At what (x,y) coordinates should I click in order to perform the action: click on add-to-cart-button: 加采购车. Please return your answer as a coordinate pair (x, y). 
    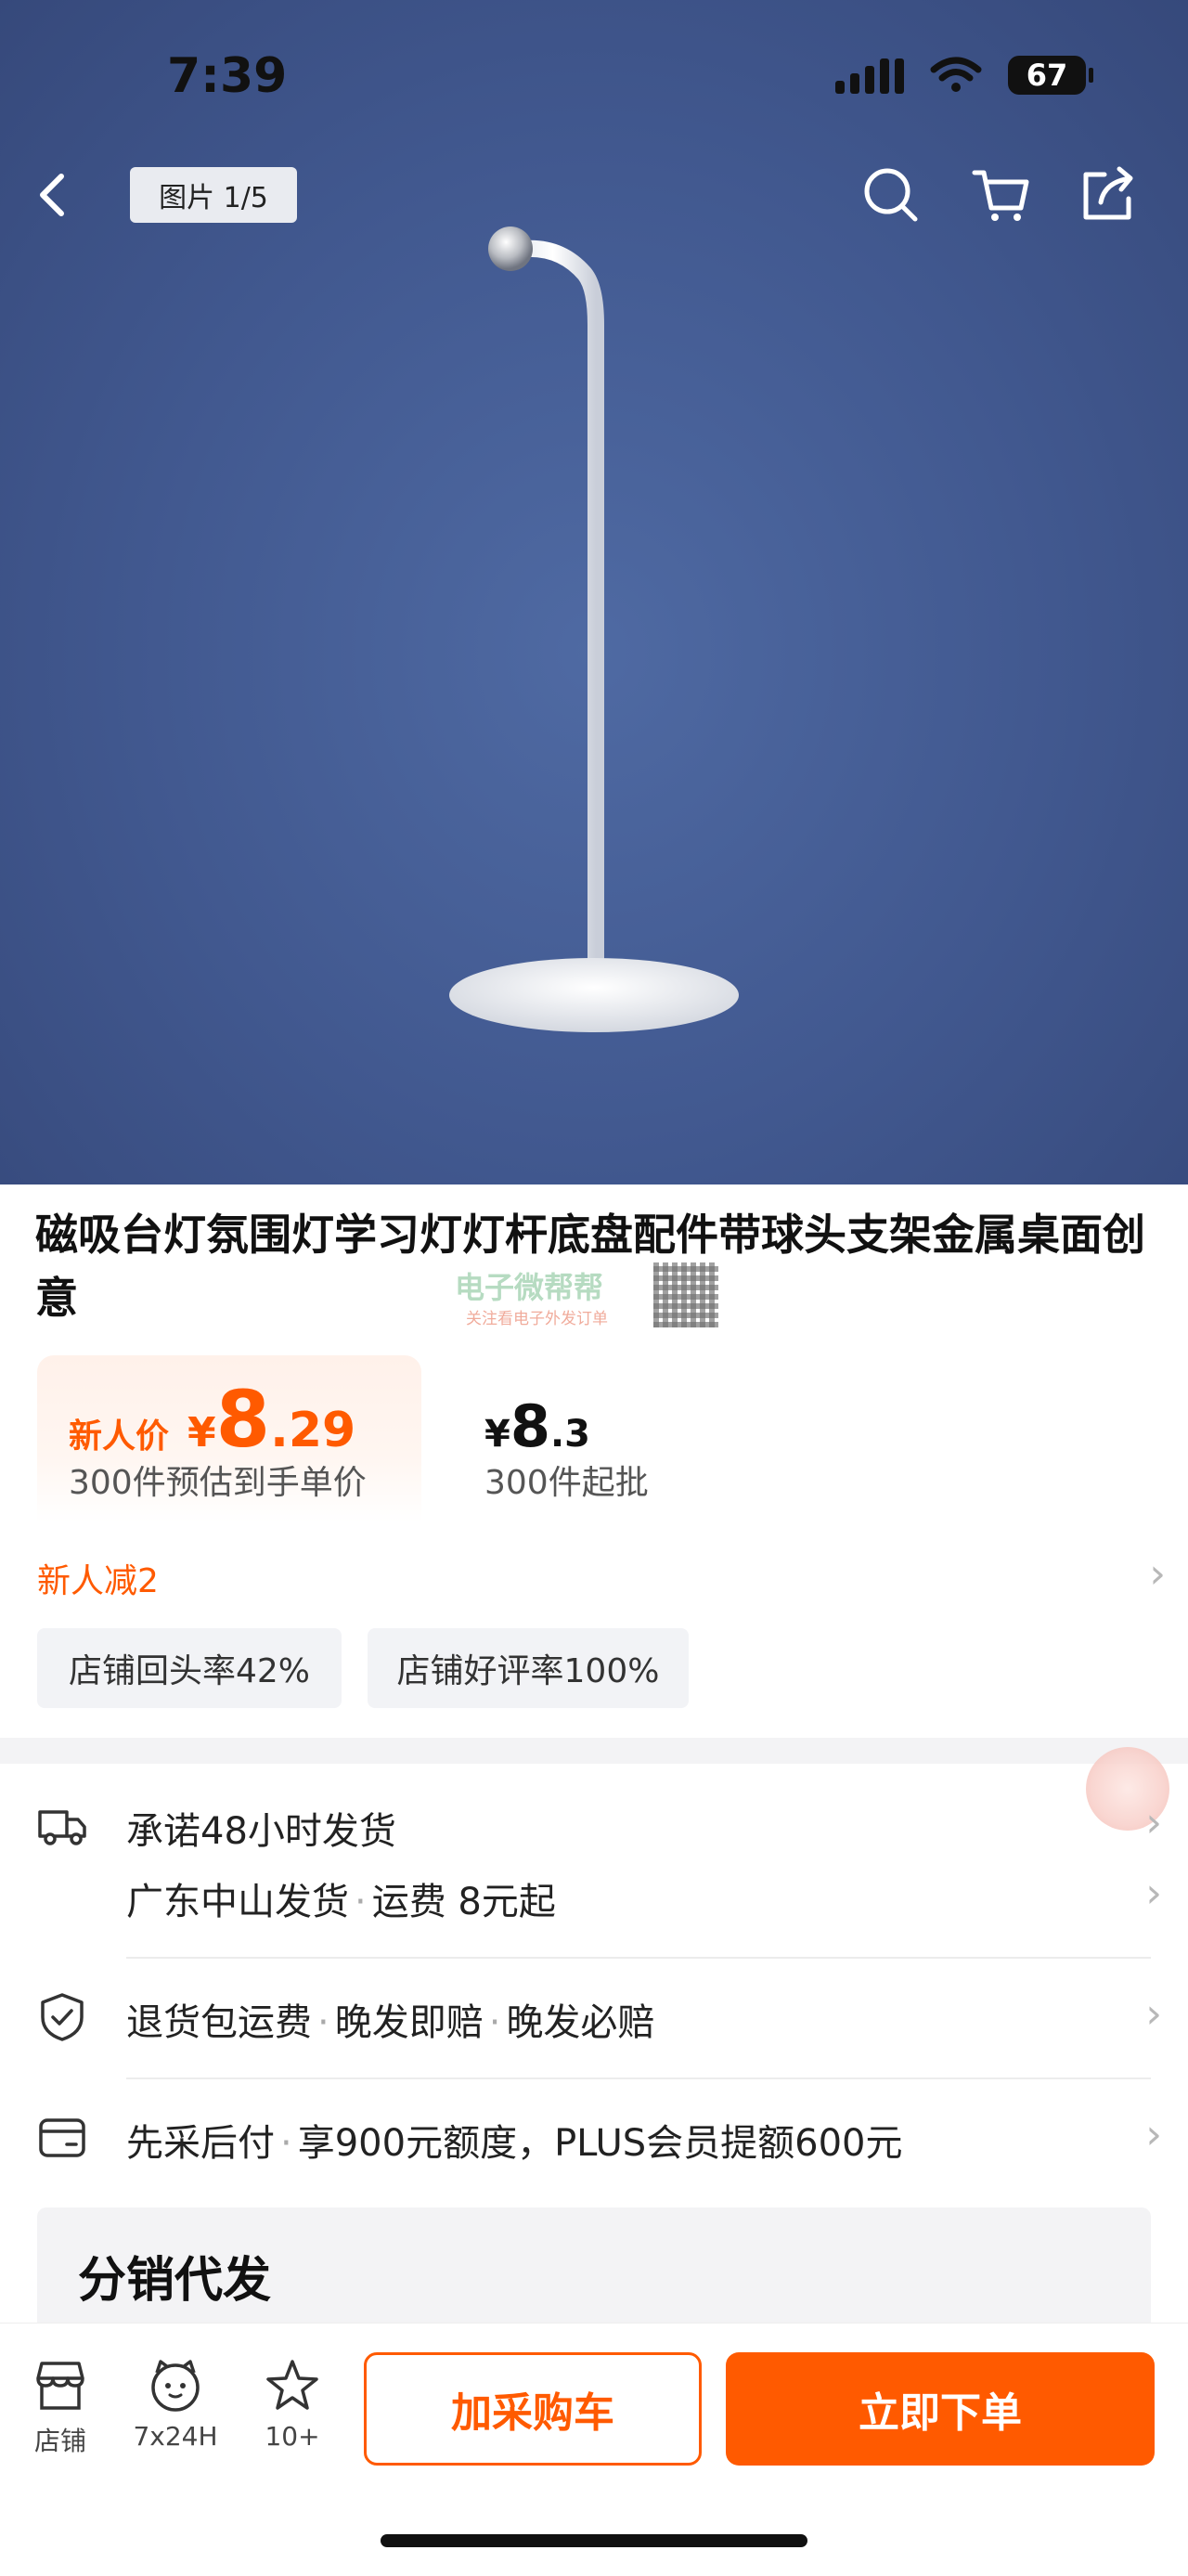
    Looking at the image, I should click on (533, 2409).